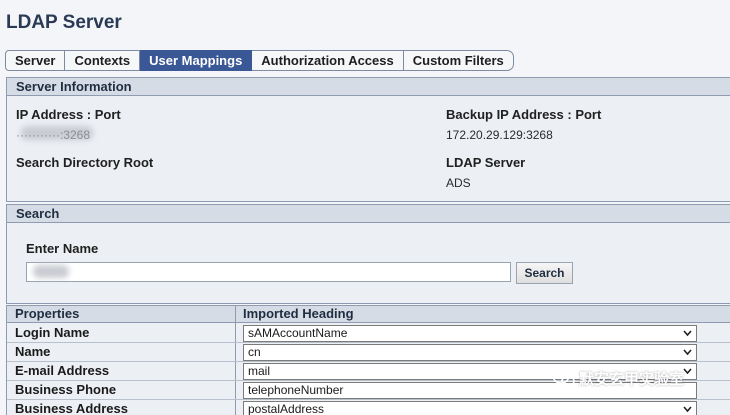 This screenshot has height=415, width=730. What do you see at coordinates (53, 135) in the screenshot?
I see `ip-port-value: ···········:3268` at bounding box center [53, 135].